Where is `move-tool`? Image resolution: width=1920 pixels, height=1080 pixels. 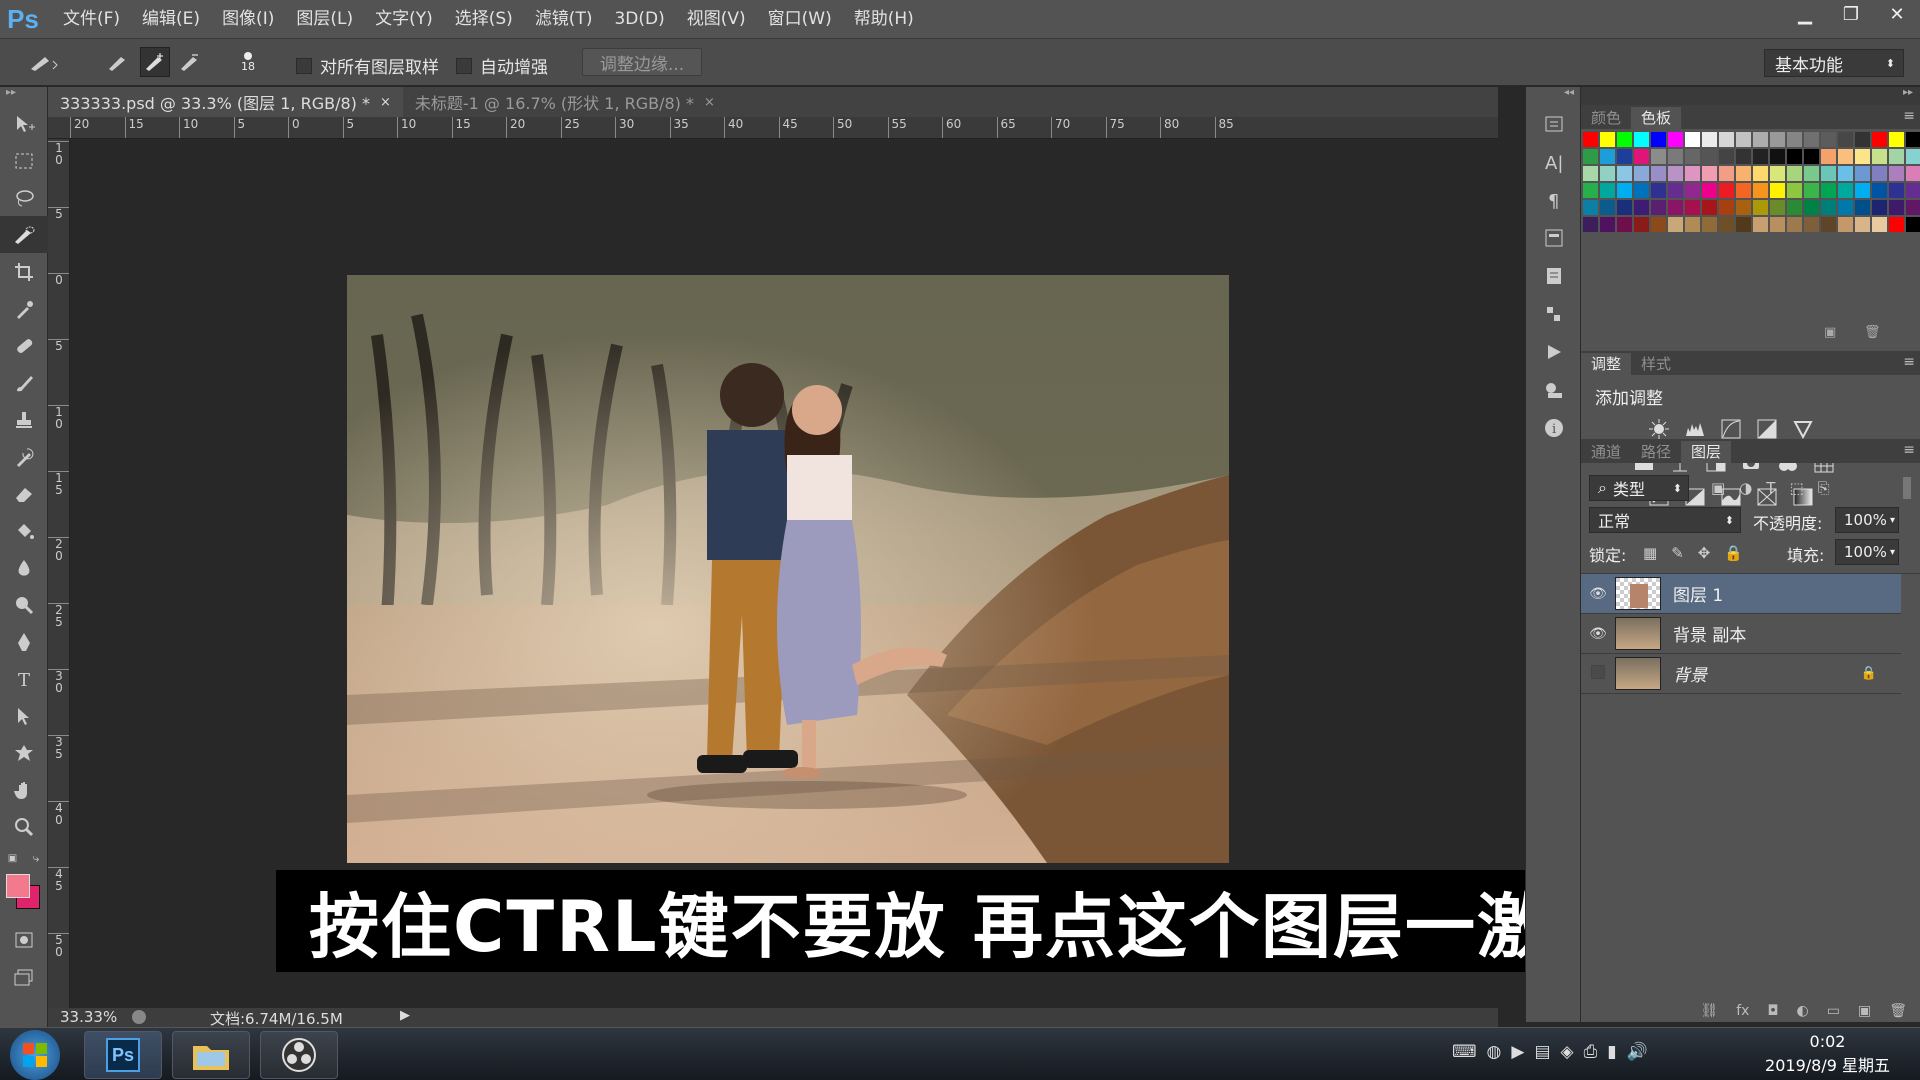
move-tool is located at coordinates (24, 123).